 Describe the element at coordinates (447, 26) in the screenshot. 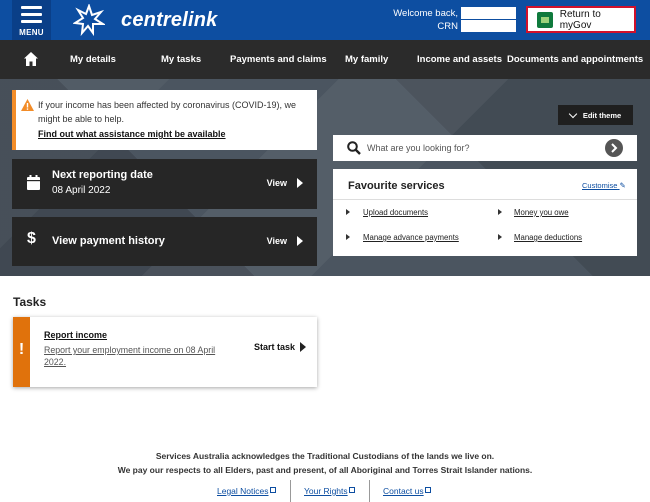

I see `crn-label: CRN` at that location.